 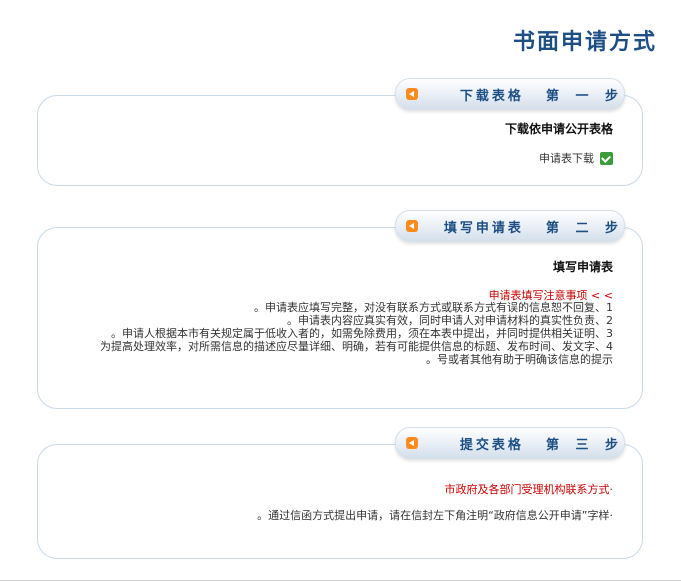 I want to click on step1-name: 下载表格, so click(x=491, y=96).